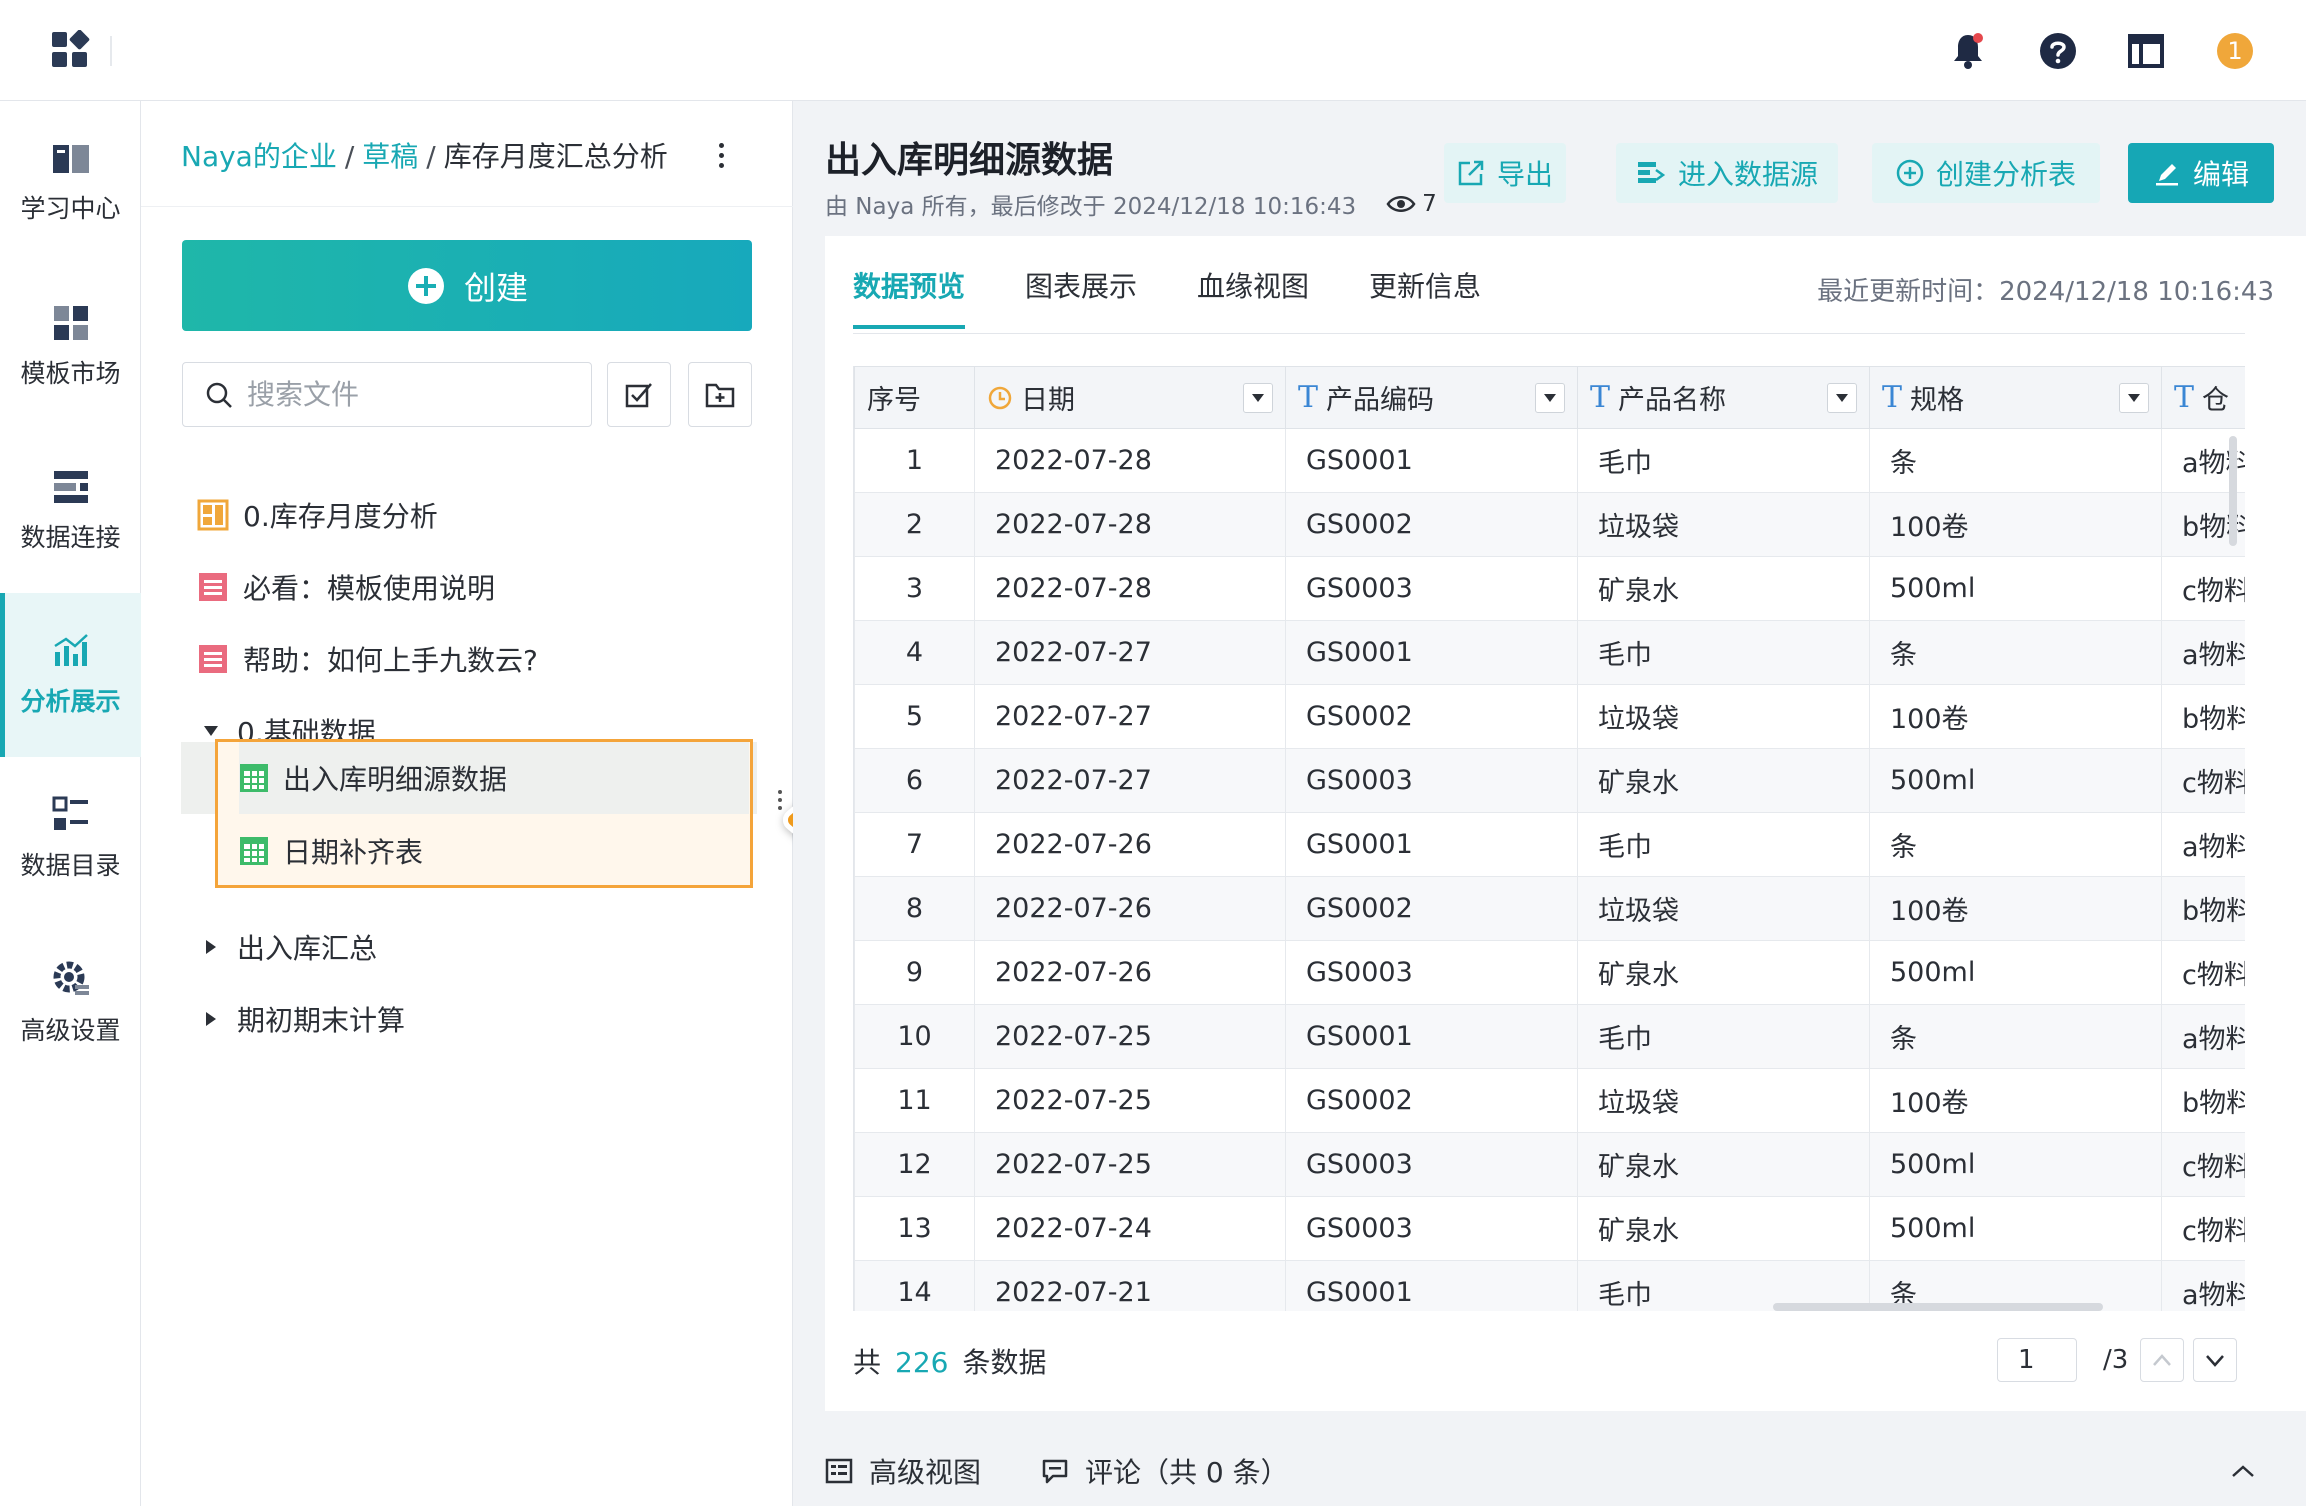  I want to click on bottom-bar: 高级视图 评论（共 0 条）, so click(1565, 1471).